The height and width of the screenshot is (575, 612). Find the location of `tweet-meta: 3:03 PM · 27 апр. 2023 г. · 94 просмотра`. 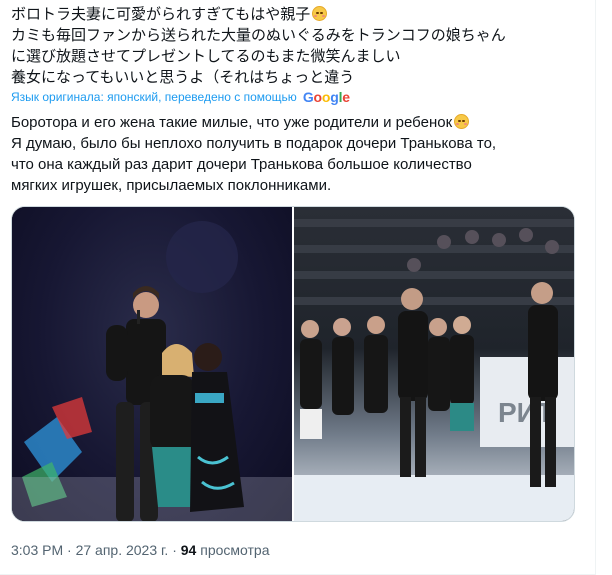

tweet-meta: 3:03 PM · 27 апр. 2023 г. · 94 просмотра is located at coordinates (140, 550).